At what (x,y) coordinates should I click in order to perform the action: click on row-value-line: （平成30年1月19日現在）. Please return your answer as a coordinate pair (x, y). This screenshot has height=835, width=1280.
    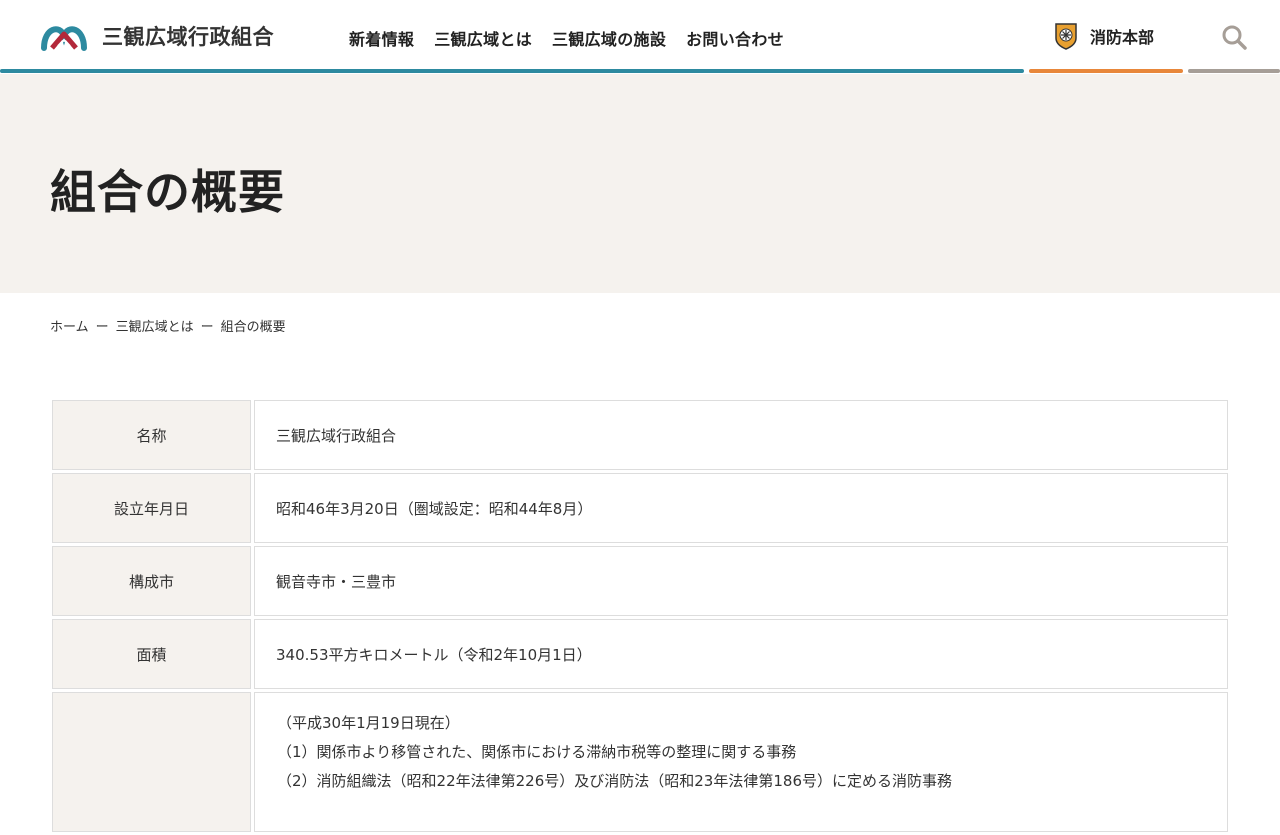
    Looking at the image, I should click on (368, 723).